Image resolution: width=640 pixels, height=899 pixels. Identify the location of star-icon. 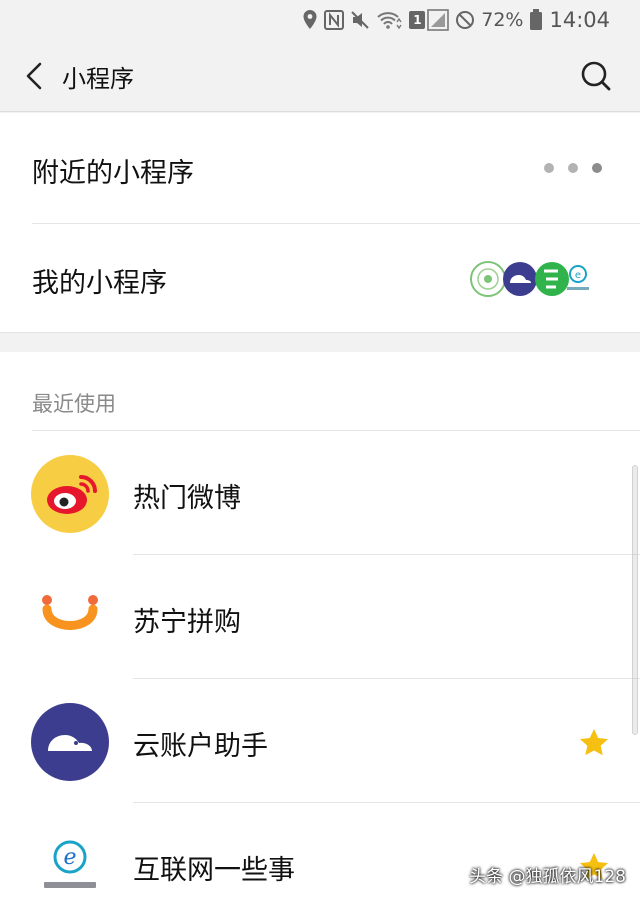
(594, 743).